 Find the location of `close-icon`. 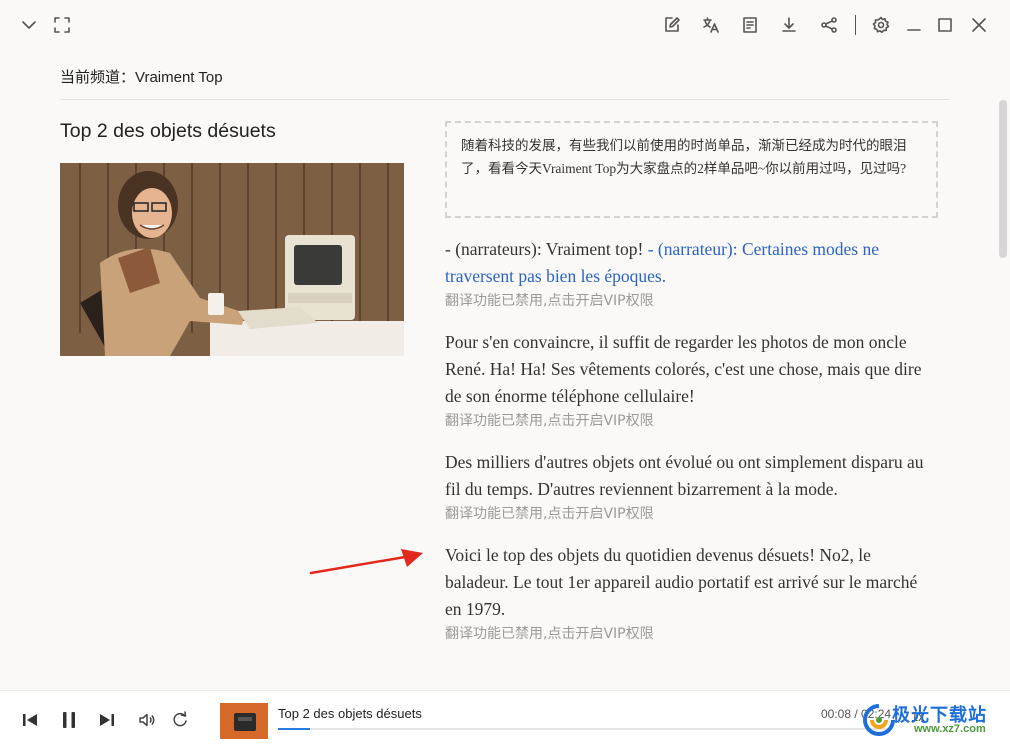

close-icon is located at coordinates (979, 25).